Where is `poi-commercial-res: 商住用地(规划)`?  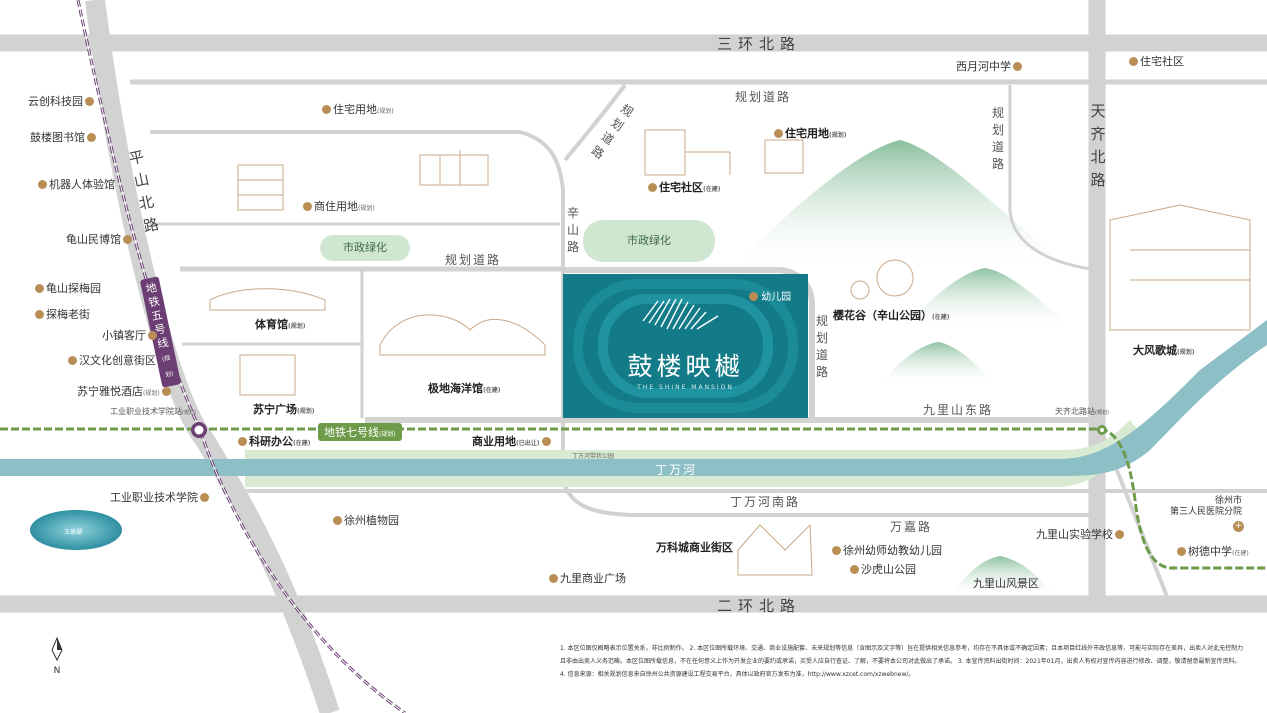
poi-commercial-res: 商住用地(规划) is located at coordinates (338, 207).